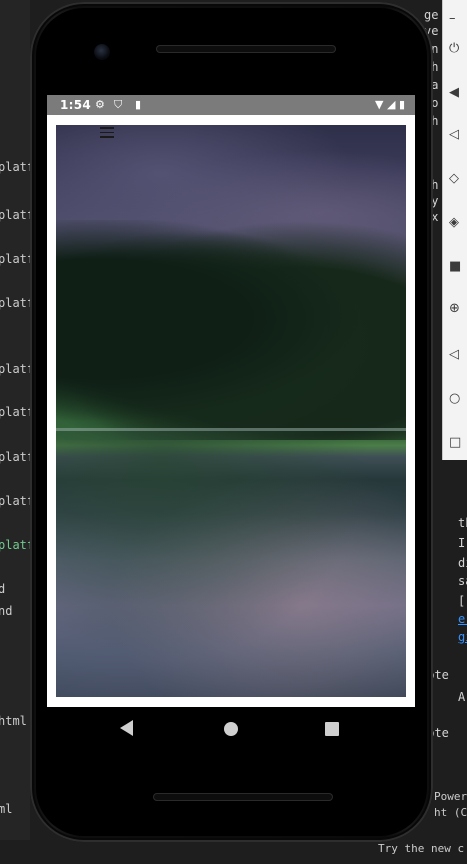 Image resolution: width=467 pixels, height=864 pixels. Describe the element at coordinates (462, 543) in the screenshot. I see `code-line: I` at that location.